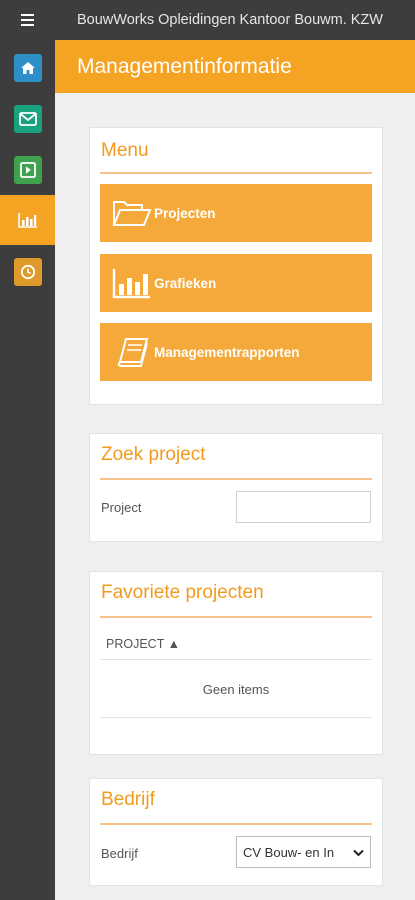  Describe the element at coordinates (153, 454) in the screenshot. I see `search-panel-title: Zoek project` at that location.